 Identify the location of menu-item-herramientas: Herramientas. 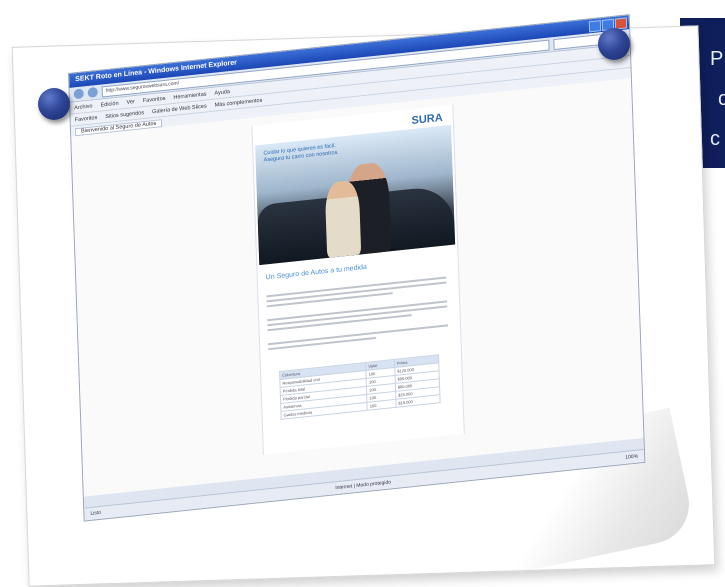
(189, 95).